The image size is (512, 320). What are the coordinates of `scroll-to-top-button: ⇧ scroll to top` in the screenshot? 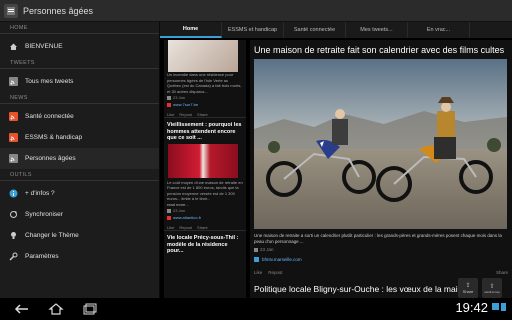 It's located at (492, 288).